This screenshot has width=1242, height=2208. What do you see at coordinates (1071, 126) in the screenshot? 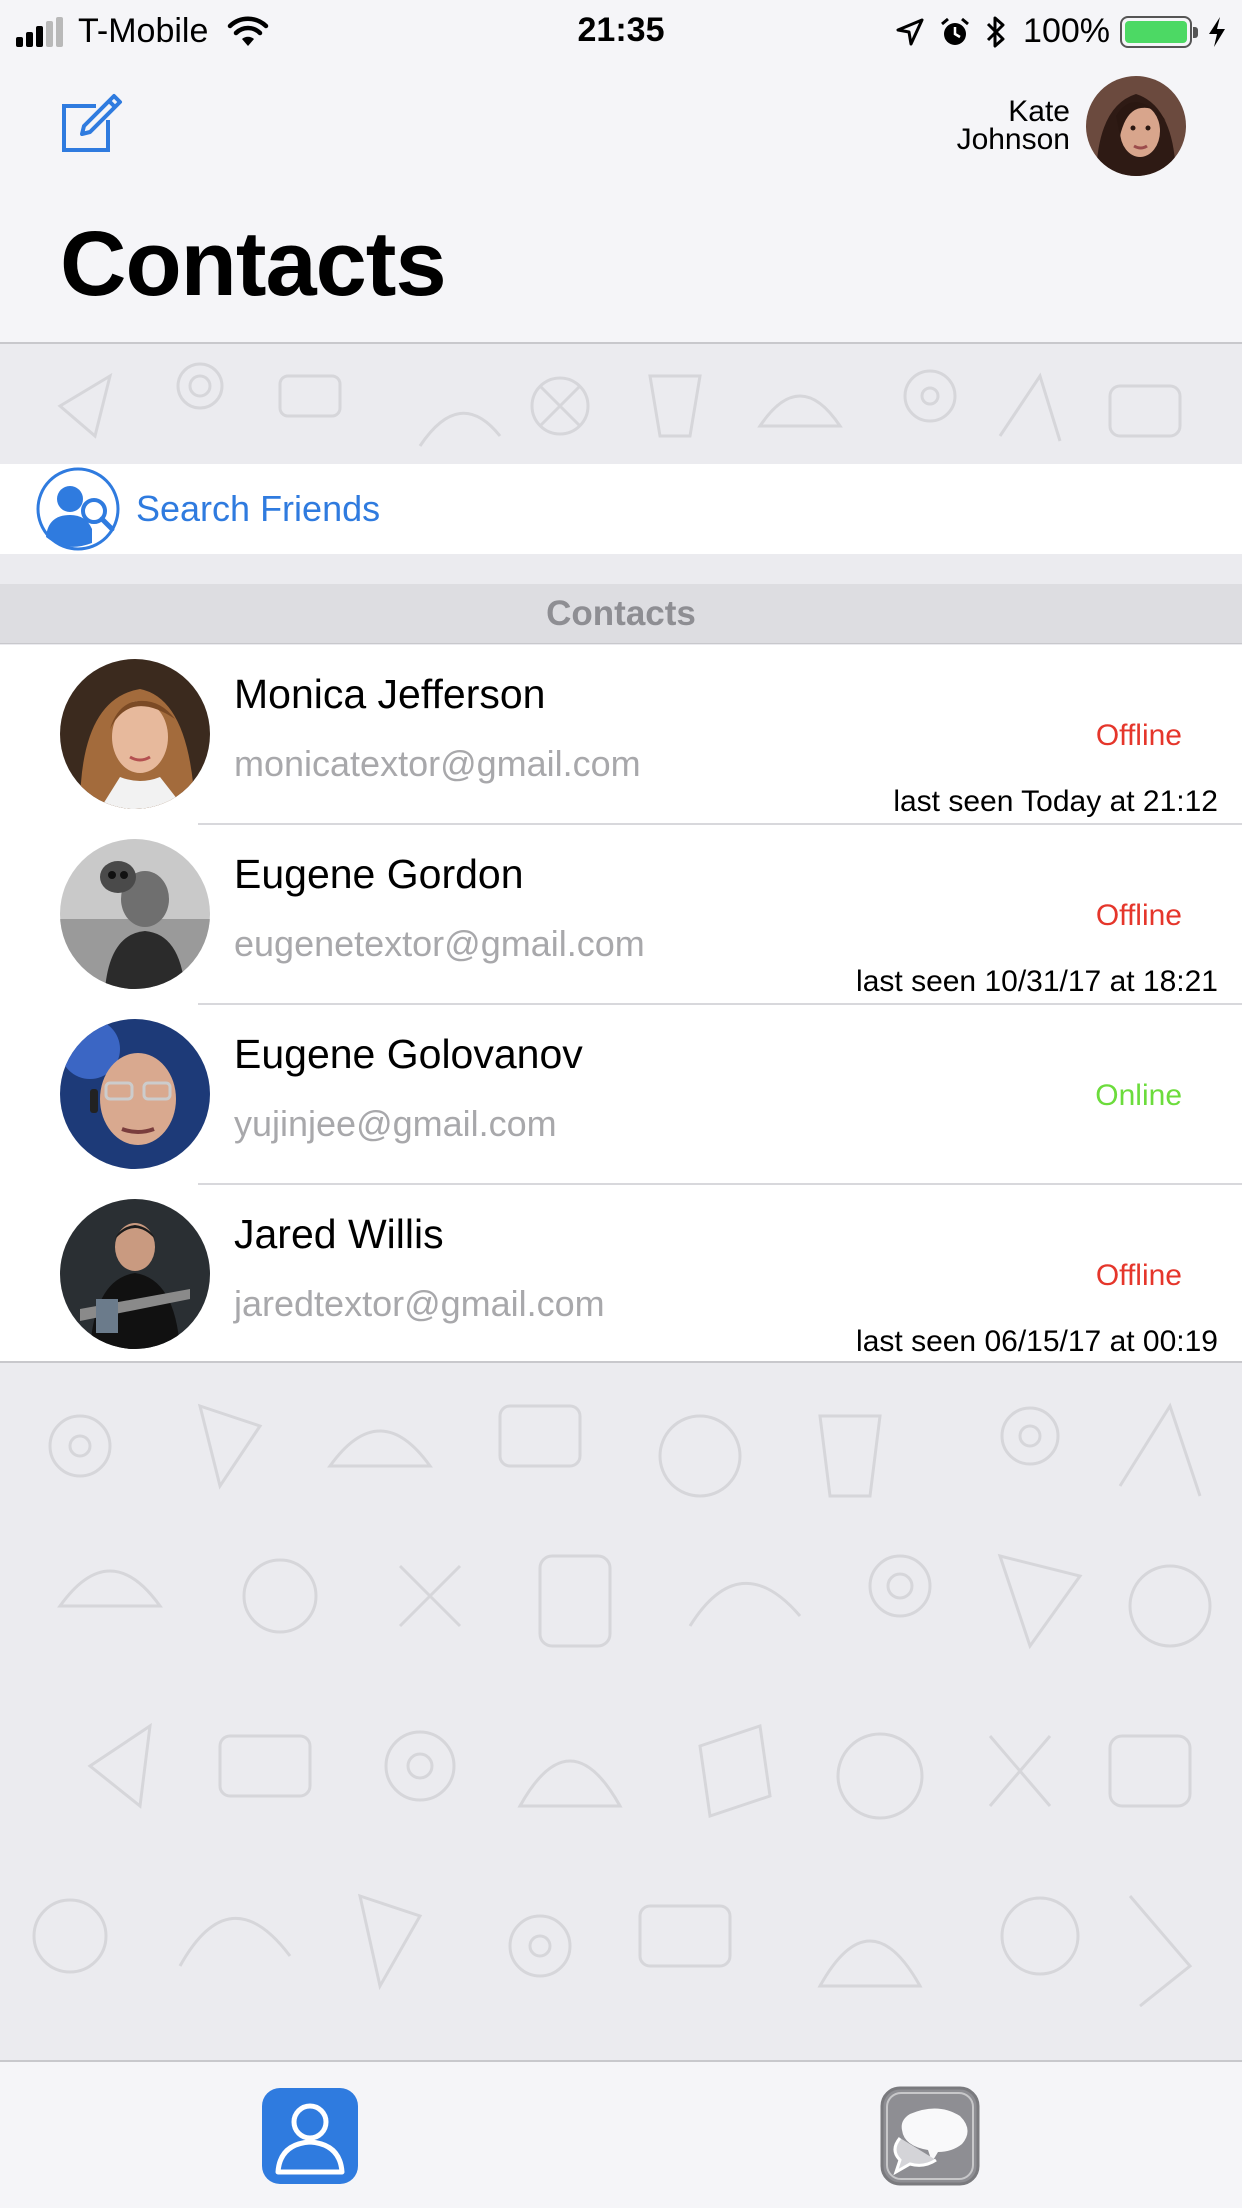
I see `profile-button: Kate Johnson` at bounding box center [1071, 126].